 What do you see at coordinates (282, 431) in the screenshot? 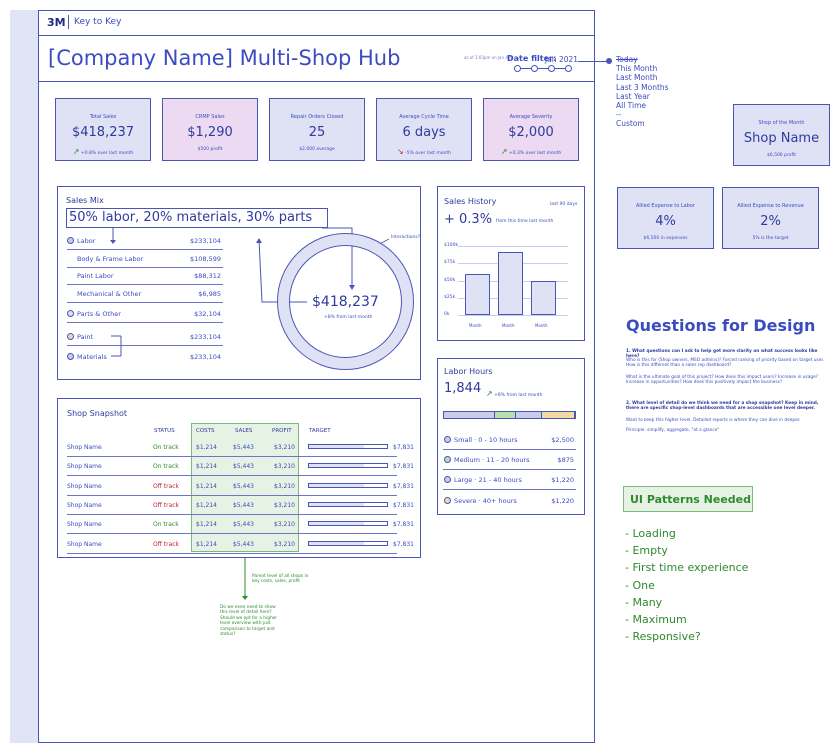
I see `col-profit: PROFIT` at bounding box center [282, 431].